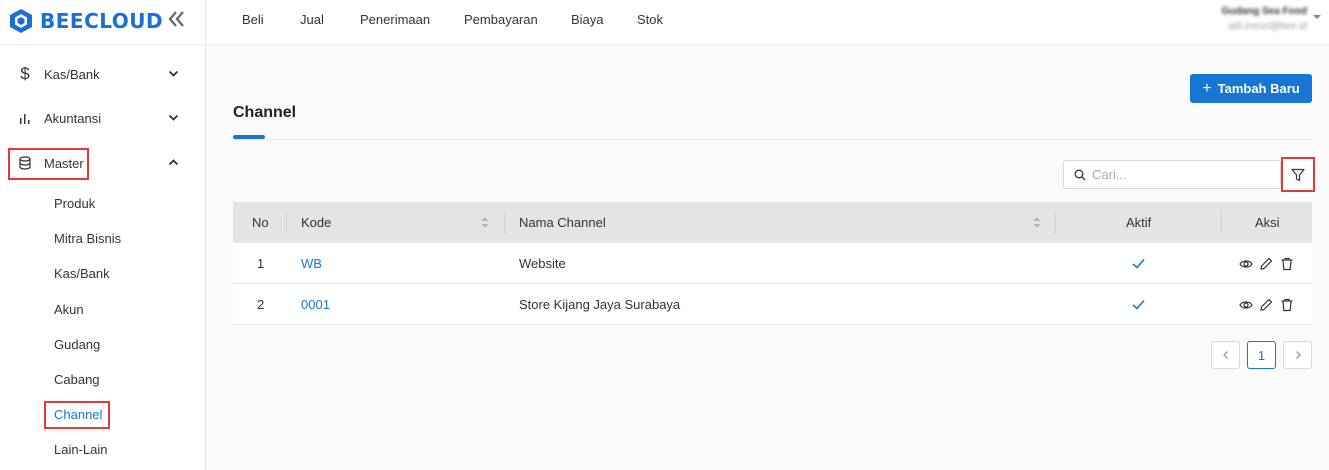 The image size is (1329, 470). Describe the element at coordinates (78, 415) in the screenshot. I see `submenu-channel: Channel` at that location.